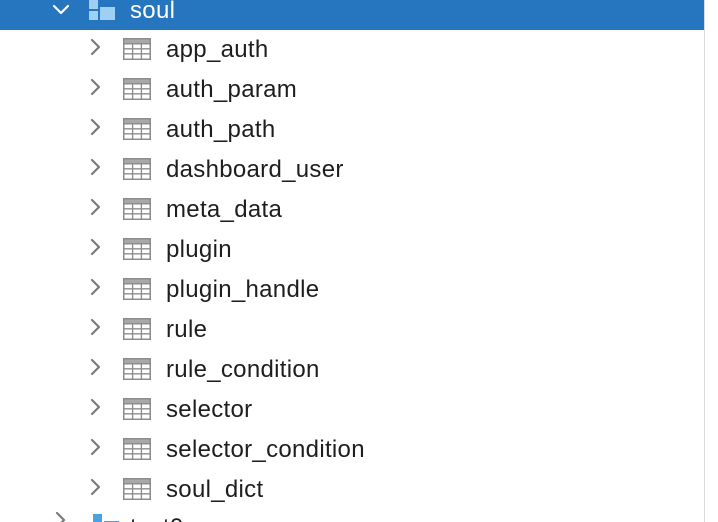 The height and width of the screenshot is (522, 718). I want to click on tree-node-test0: test0, so click(352, 511).